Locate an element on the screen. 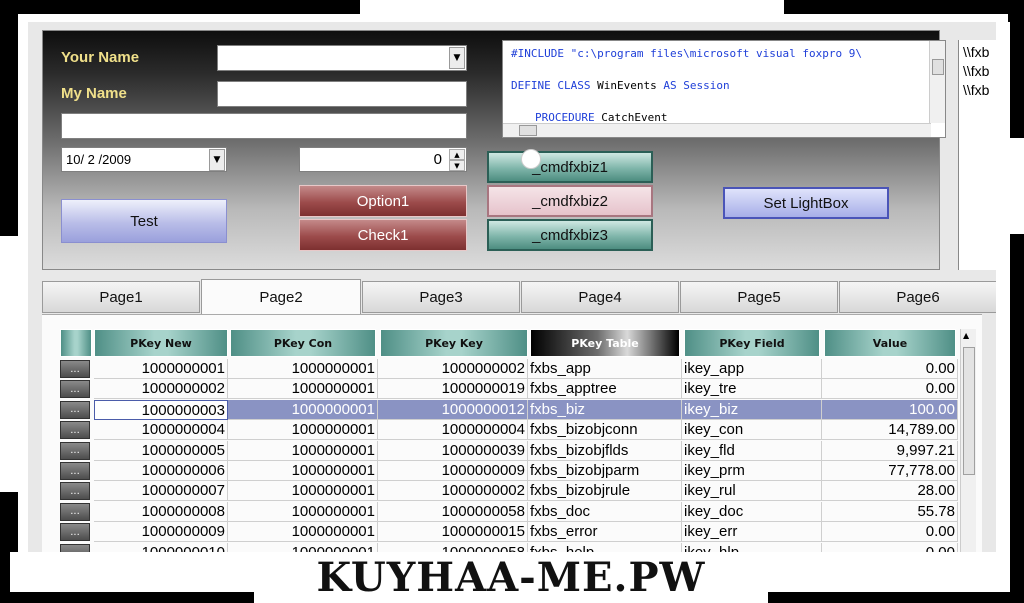 This screenshot has height=603, width=1024. table-cell: 1000000012 is located at coordinates (453, 409).